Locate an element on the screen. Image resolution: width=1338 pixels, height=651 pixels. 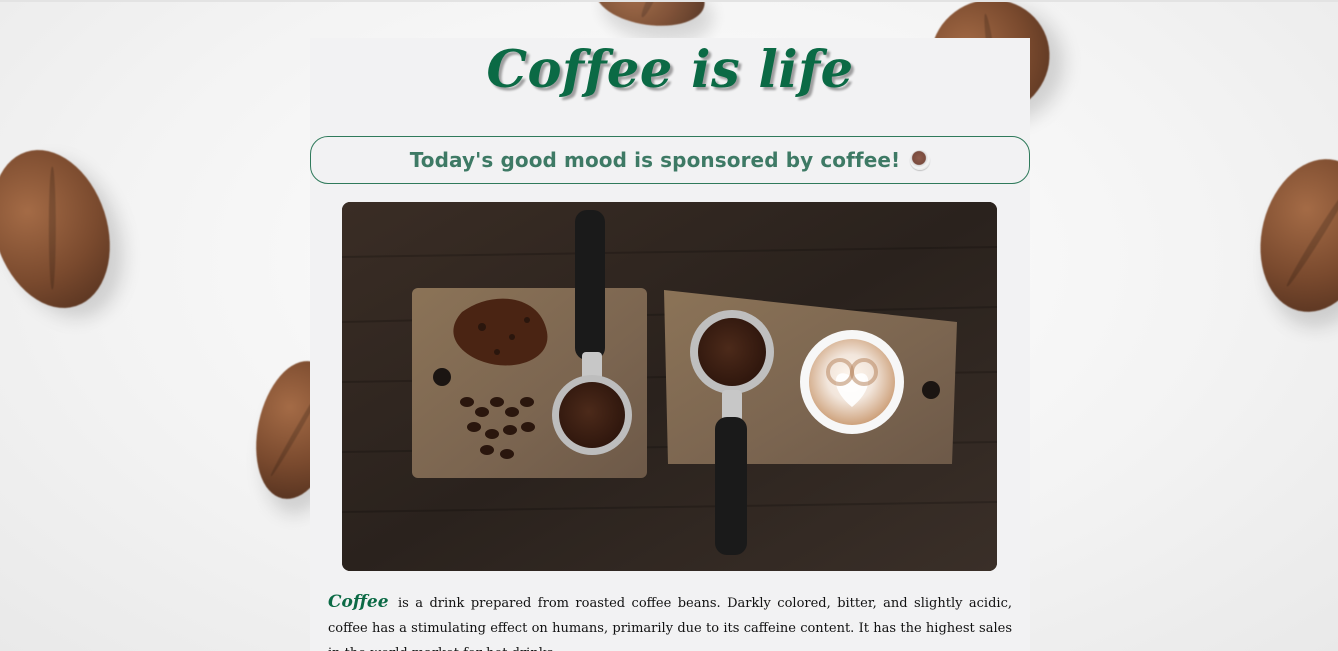
top-border is located at coordinates (669, 1).